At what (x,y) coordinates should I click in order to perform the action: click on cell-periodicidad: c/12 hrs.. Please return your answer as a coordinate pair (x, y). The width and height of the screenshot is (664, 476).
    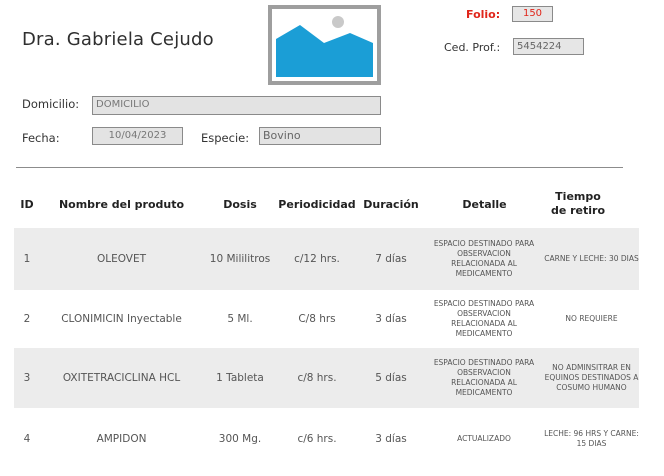
    Looking at the image, I should click on (317, 259).